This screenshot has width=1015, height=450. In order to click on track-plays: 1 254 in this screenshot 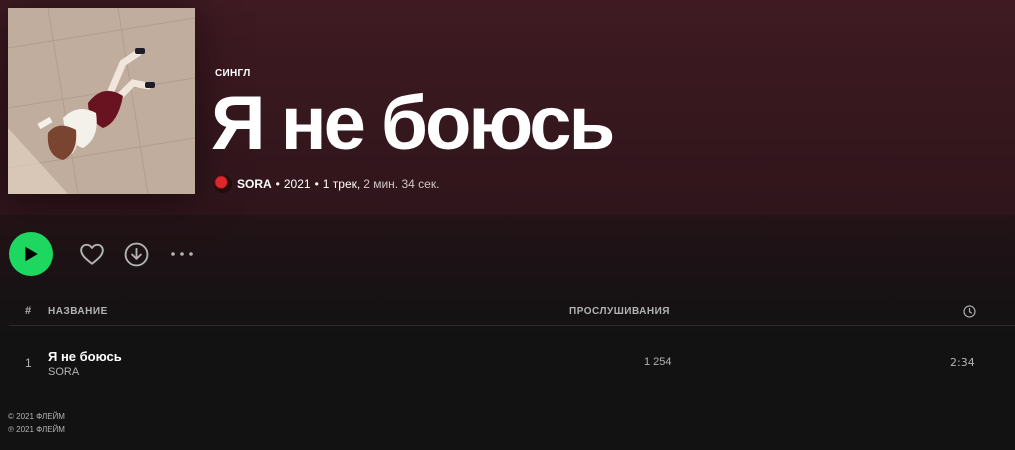, I will do `click(658, 362)`.